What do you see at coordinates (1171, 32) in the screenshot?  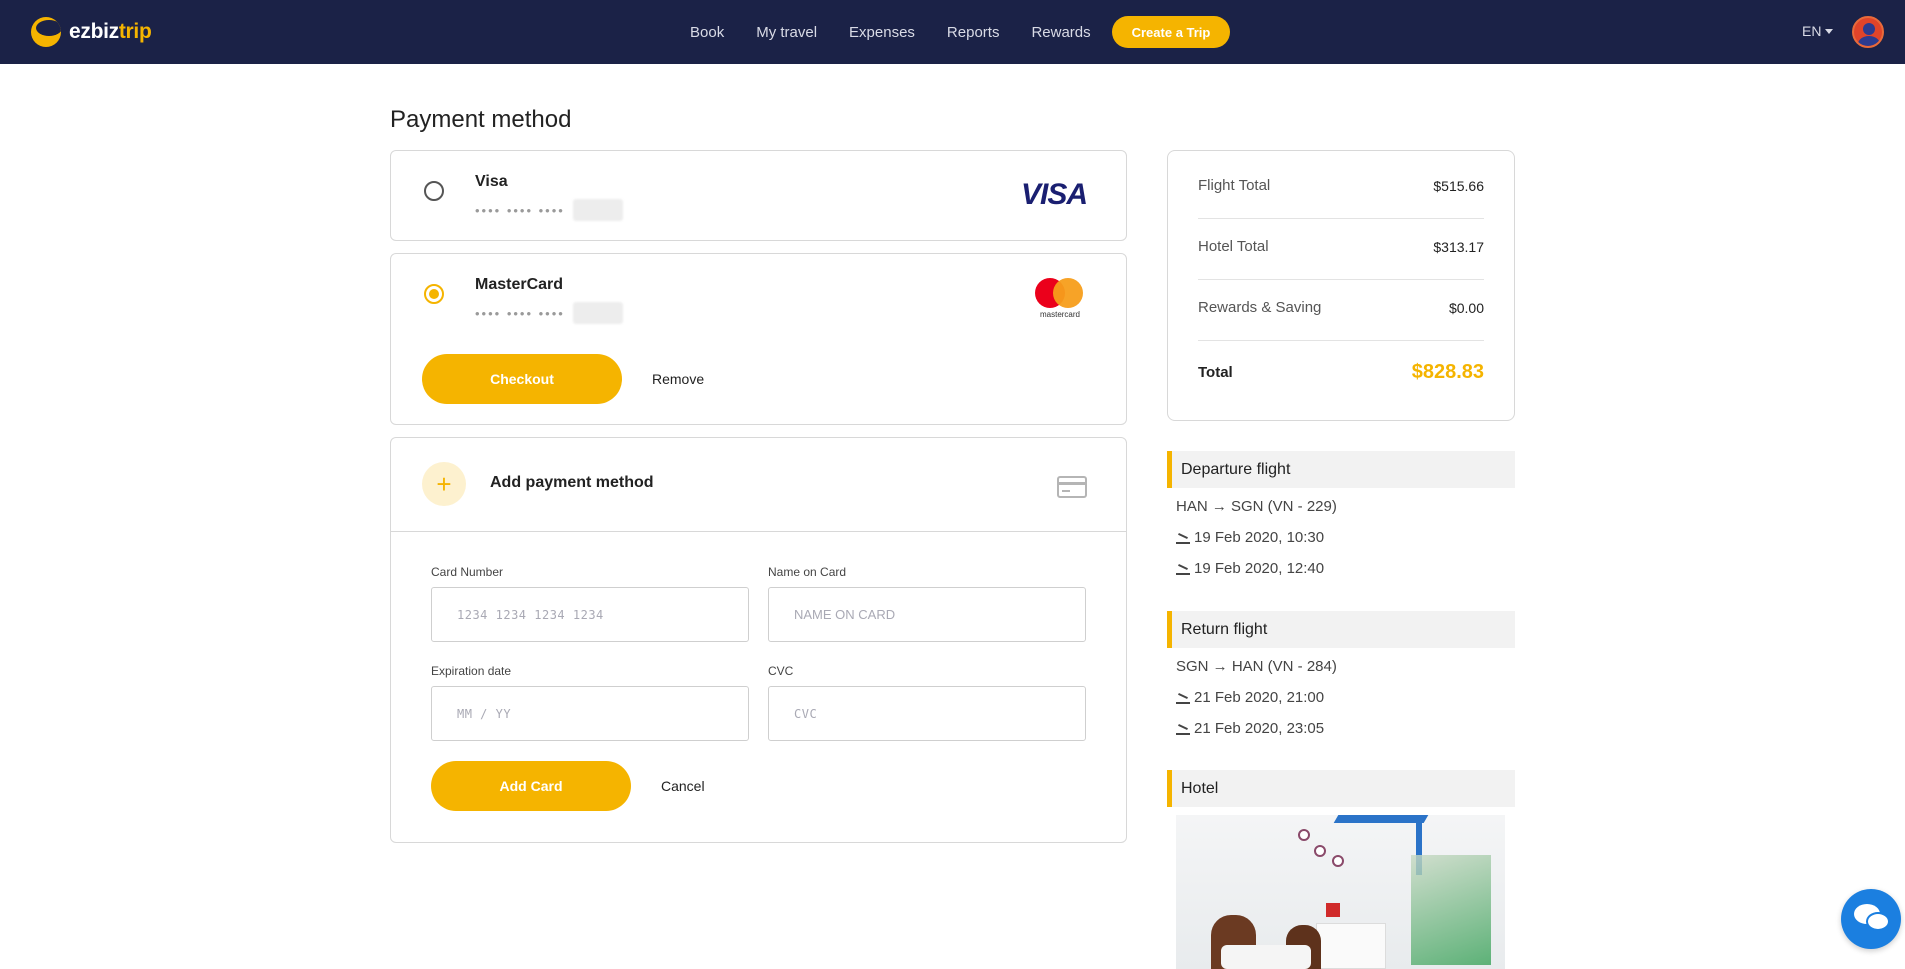 I see `create-trip-button: Create a Trip` at bounding box center [1171, 32].